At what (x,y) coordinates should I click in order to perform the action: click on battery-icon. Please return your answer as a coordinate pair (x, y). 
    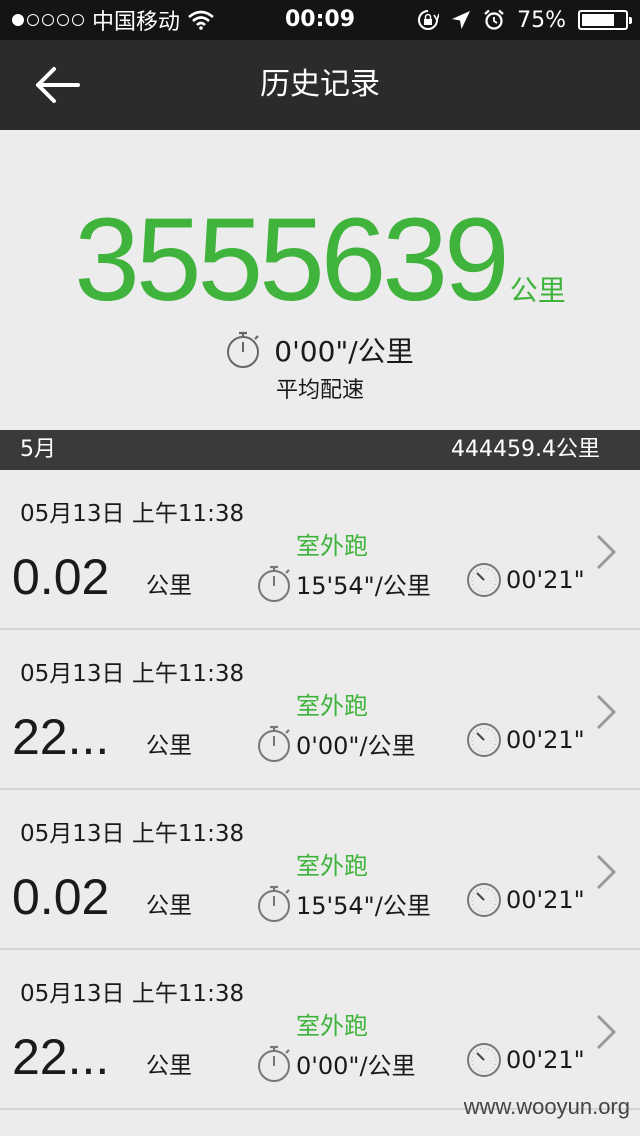
    Looking at the image, I should click on (605, 20).